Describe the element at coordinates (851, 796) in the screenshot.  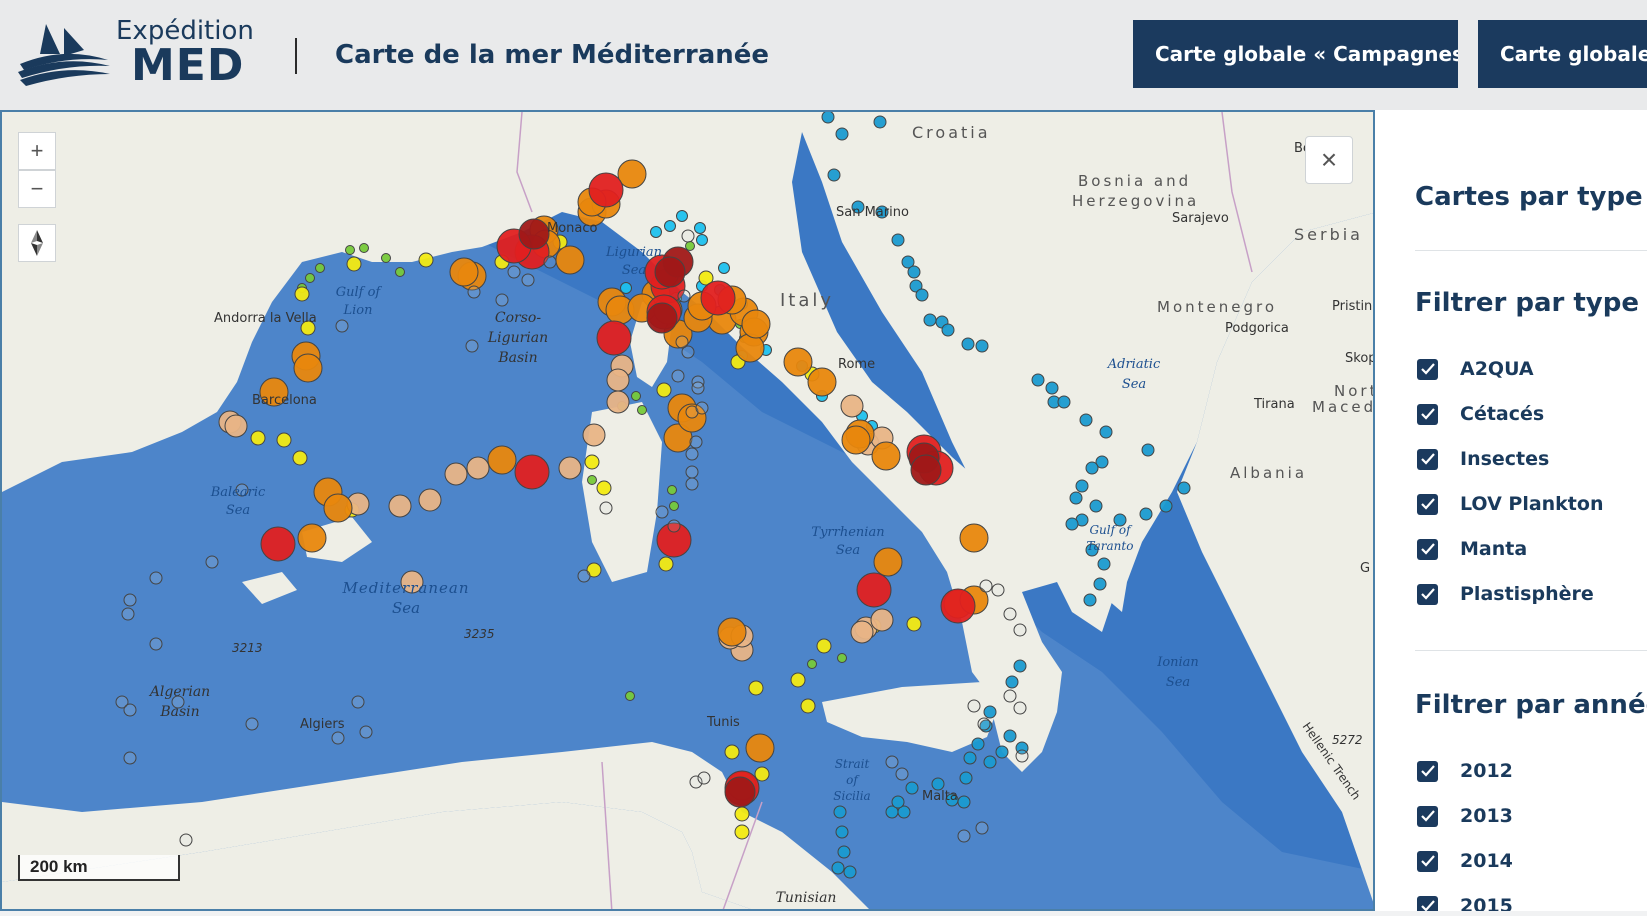
I see `label-strait-3: Sicilia` at that location.